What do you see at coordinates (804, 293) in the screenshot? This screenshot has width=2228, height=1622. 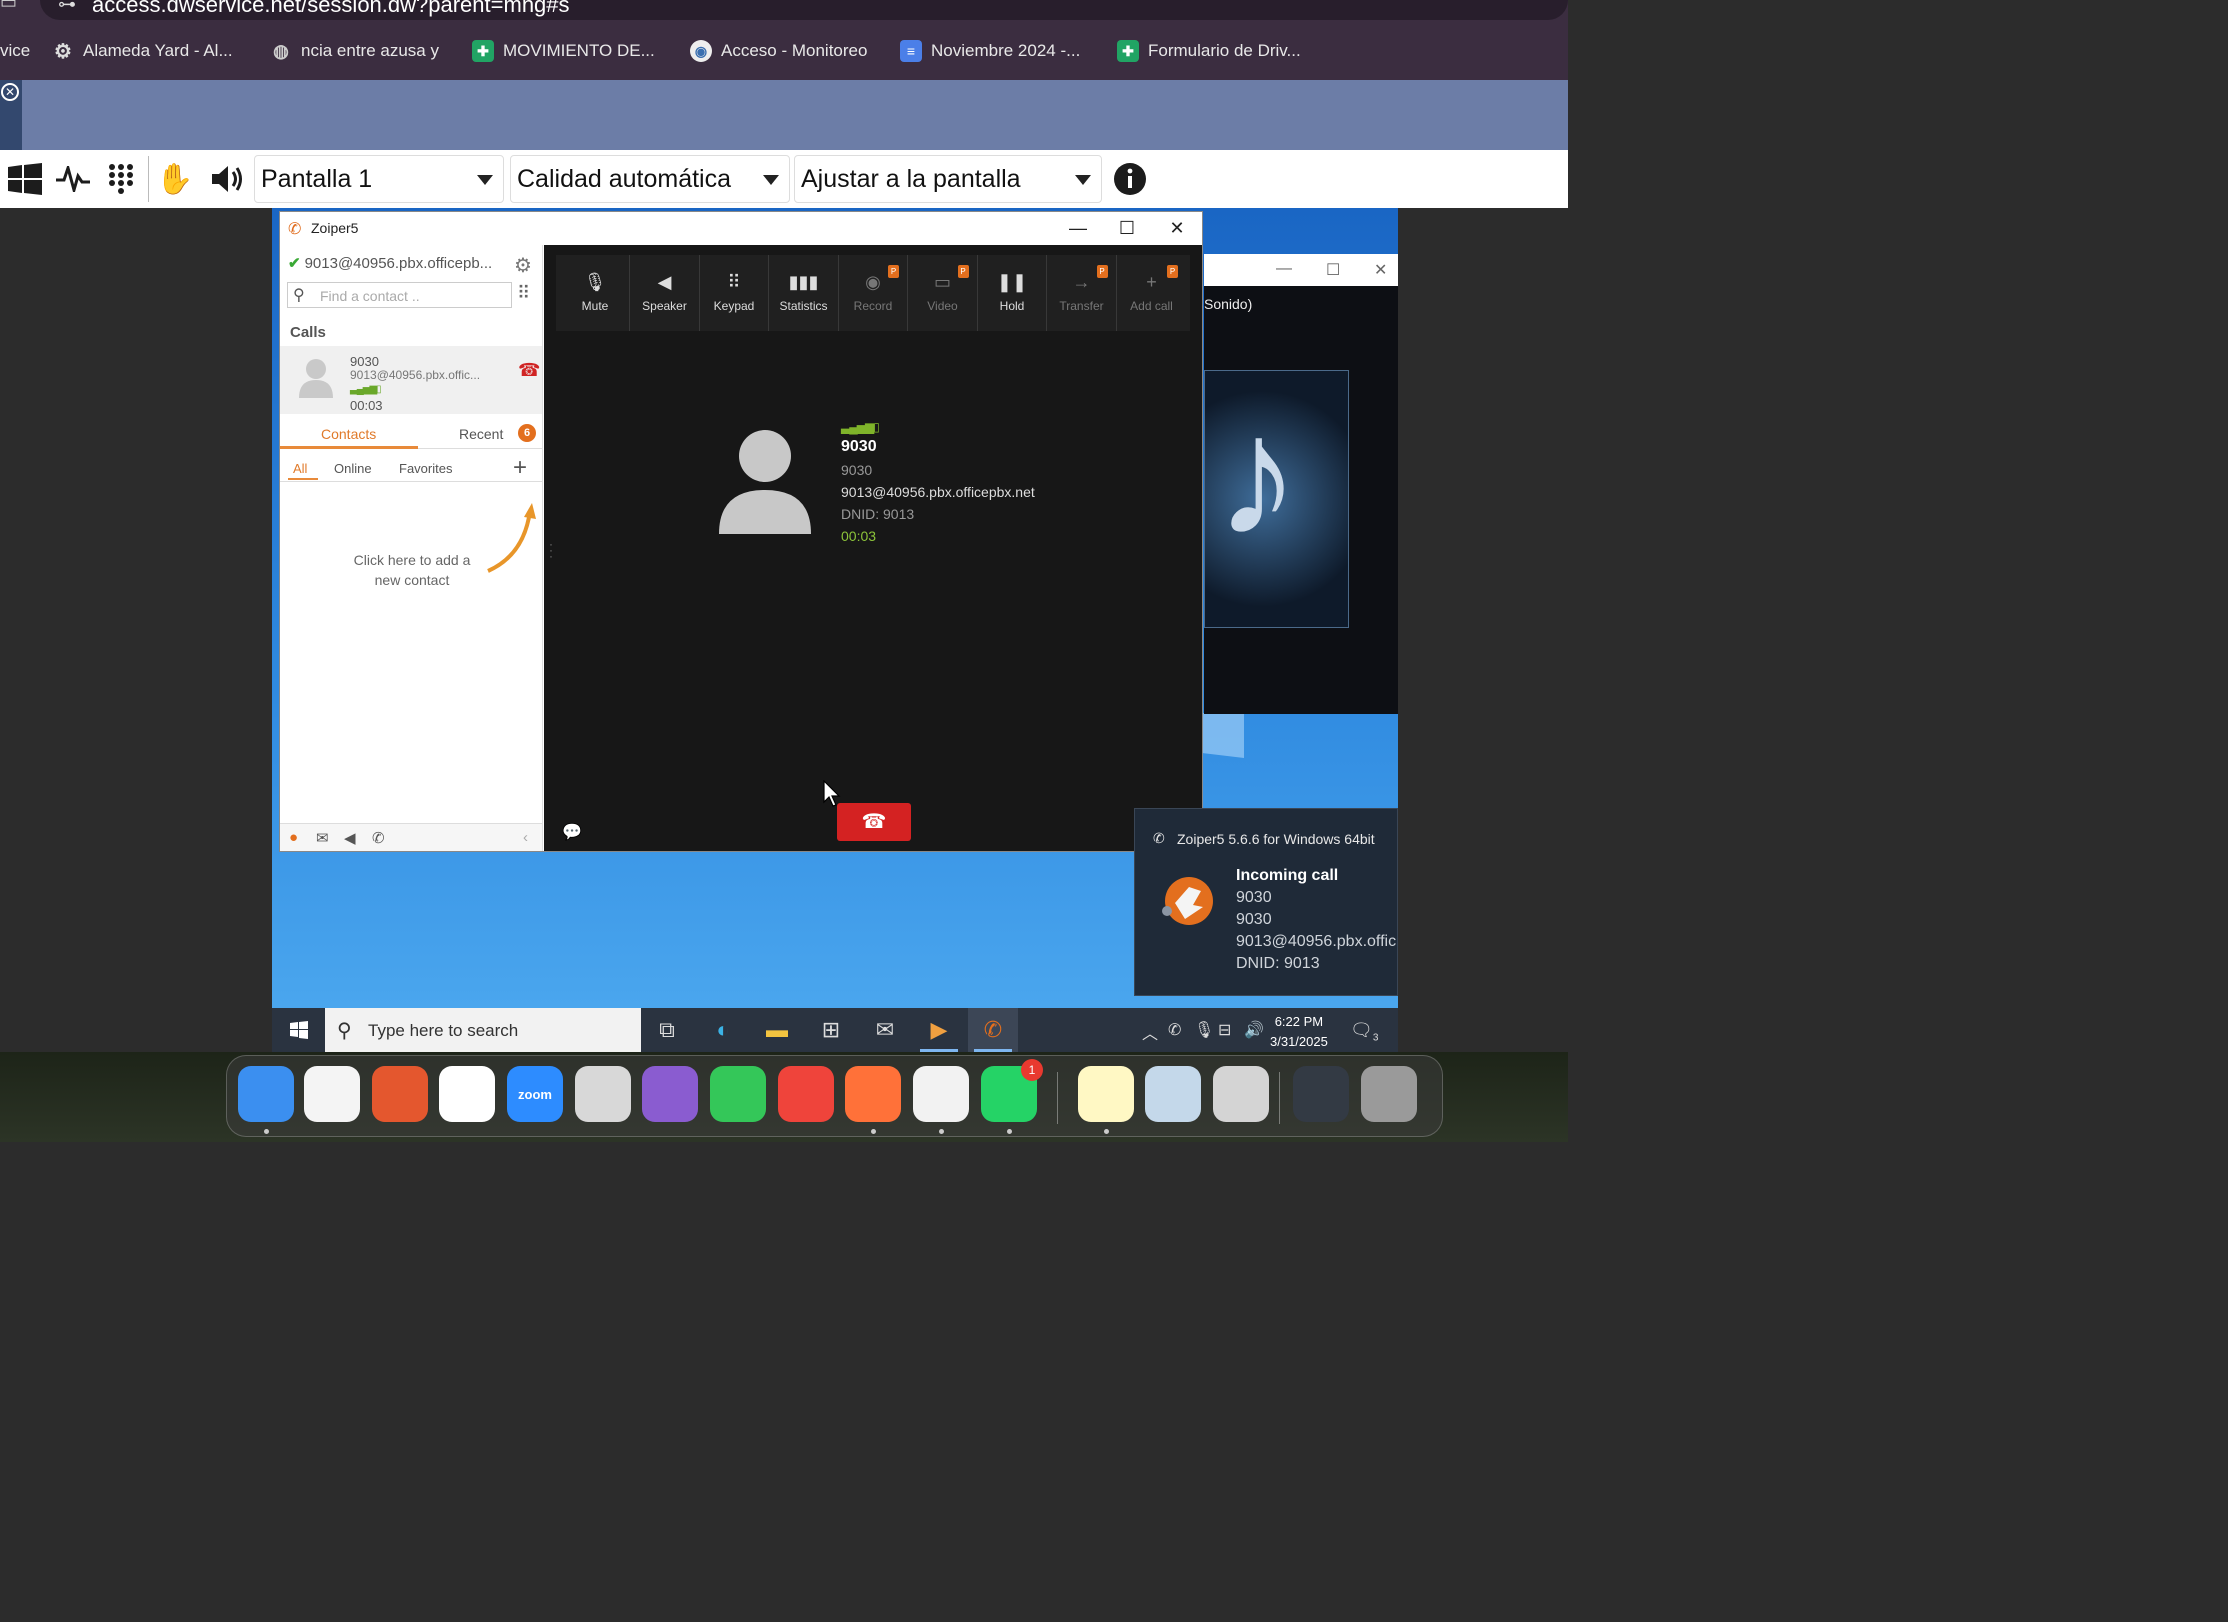 I see `statistics-button: ▮▮▮ Statistics` at bounding box center [804, 293].